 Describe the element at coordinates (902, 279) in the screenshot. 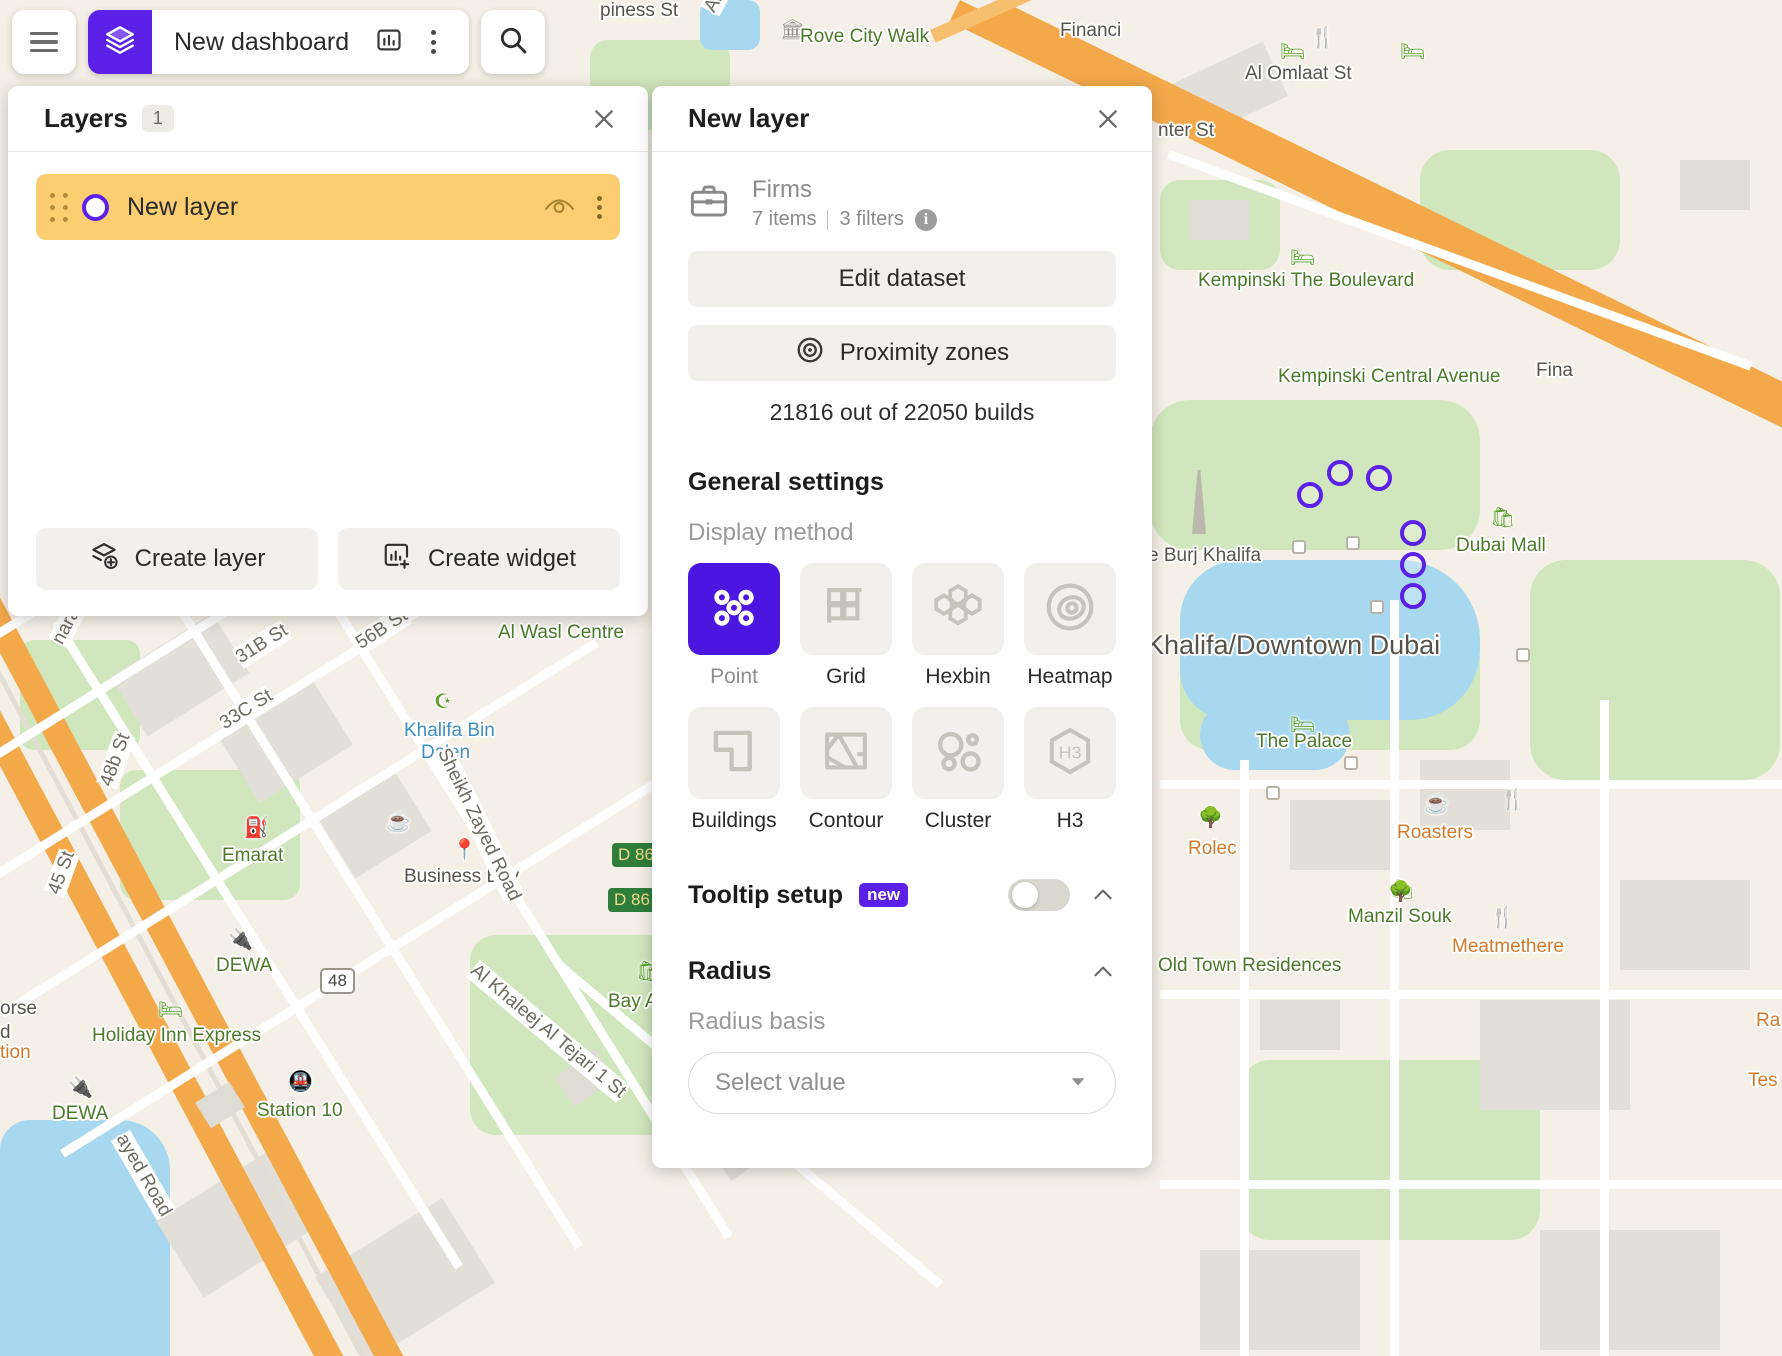

I see `edit-dataset-button: Edit dataset` at that location.